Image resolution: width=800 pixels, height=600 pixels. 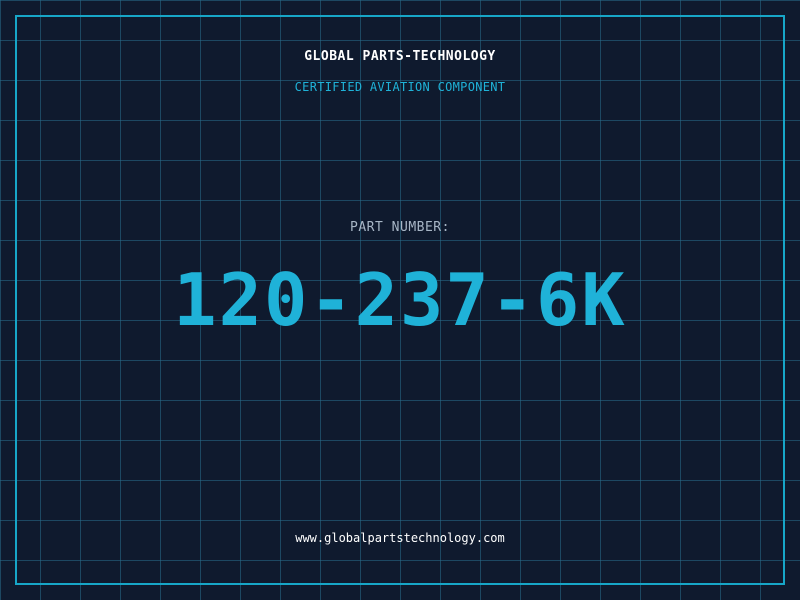 What do you see at coordinates (400, 87) in the screenshot?
I see `tagline: CERTIFIED AVIATION COMPONENT` at bounding box center [400, 87].